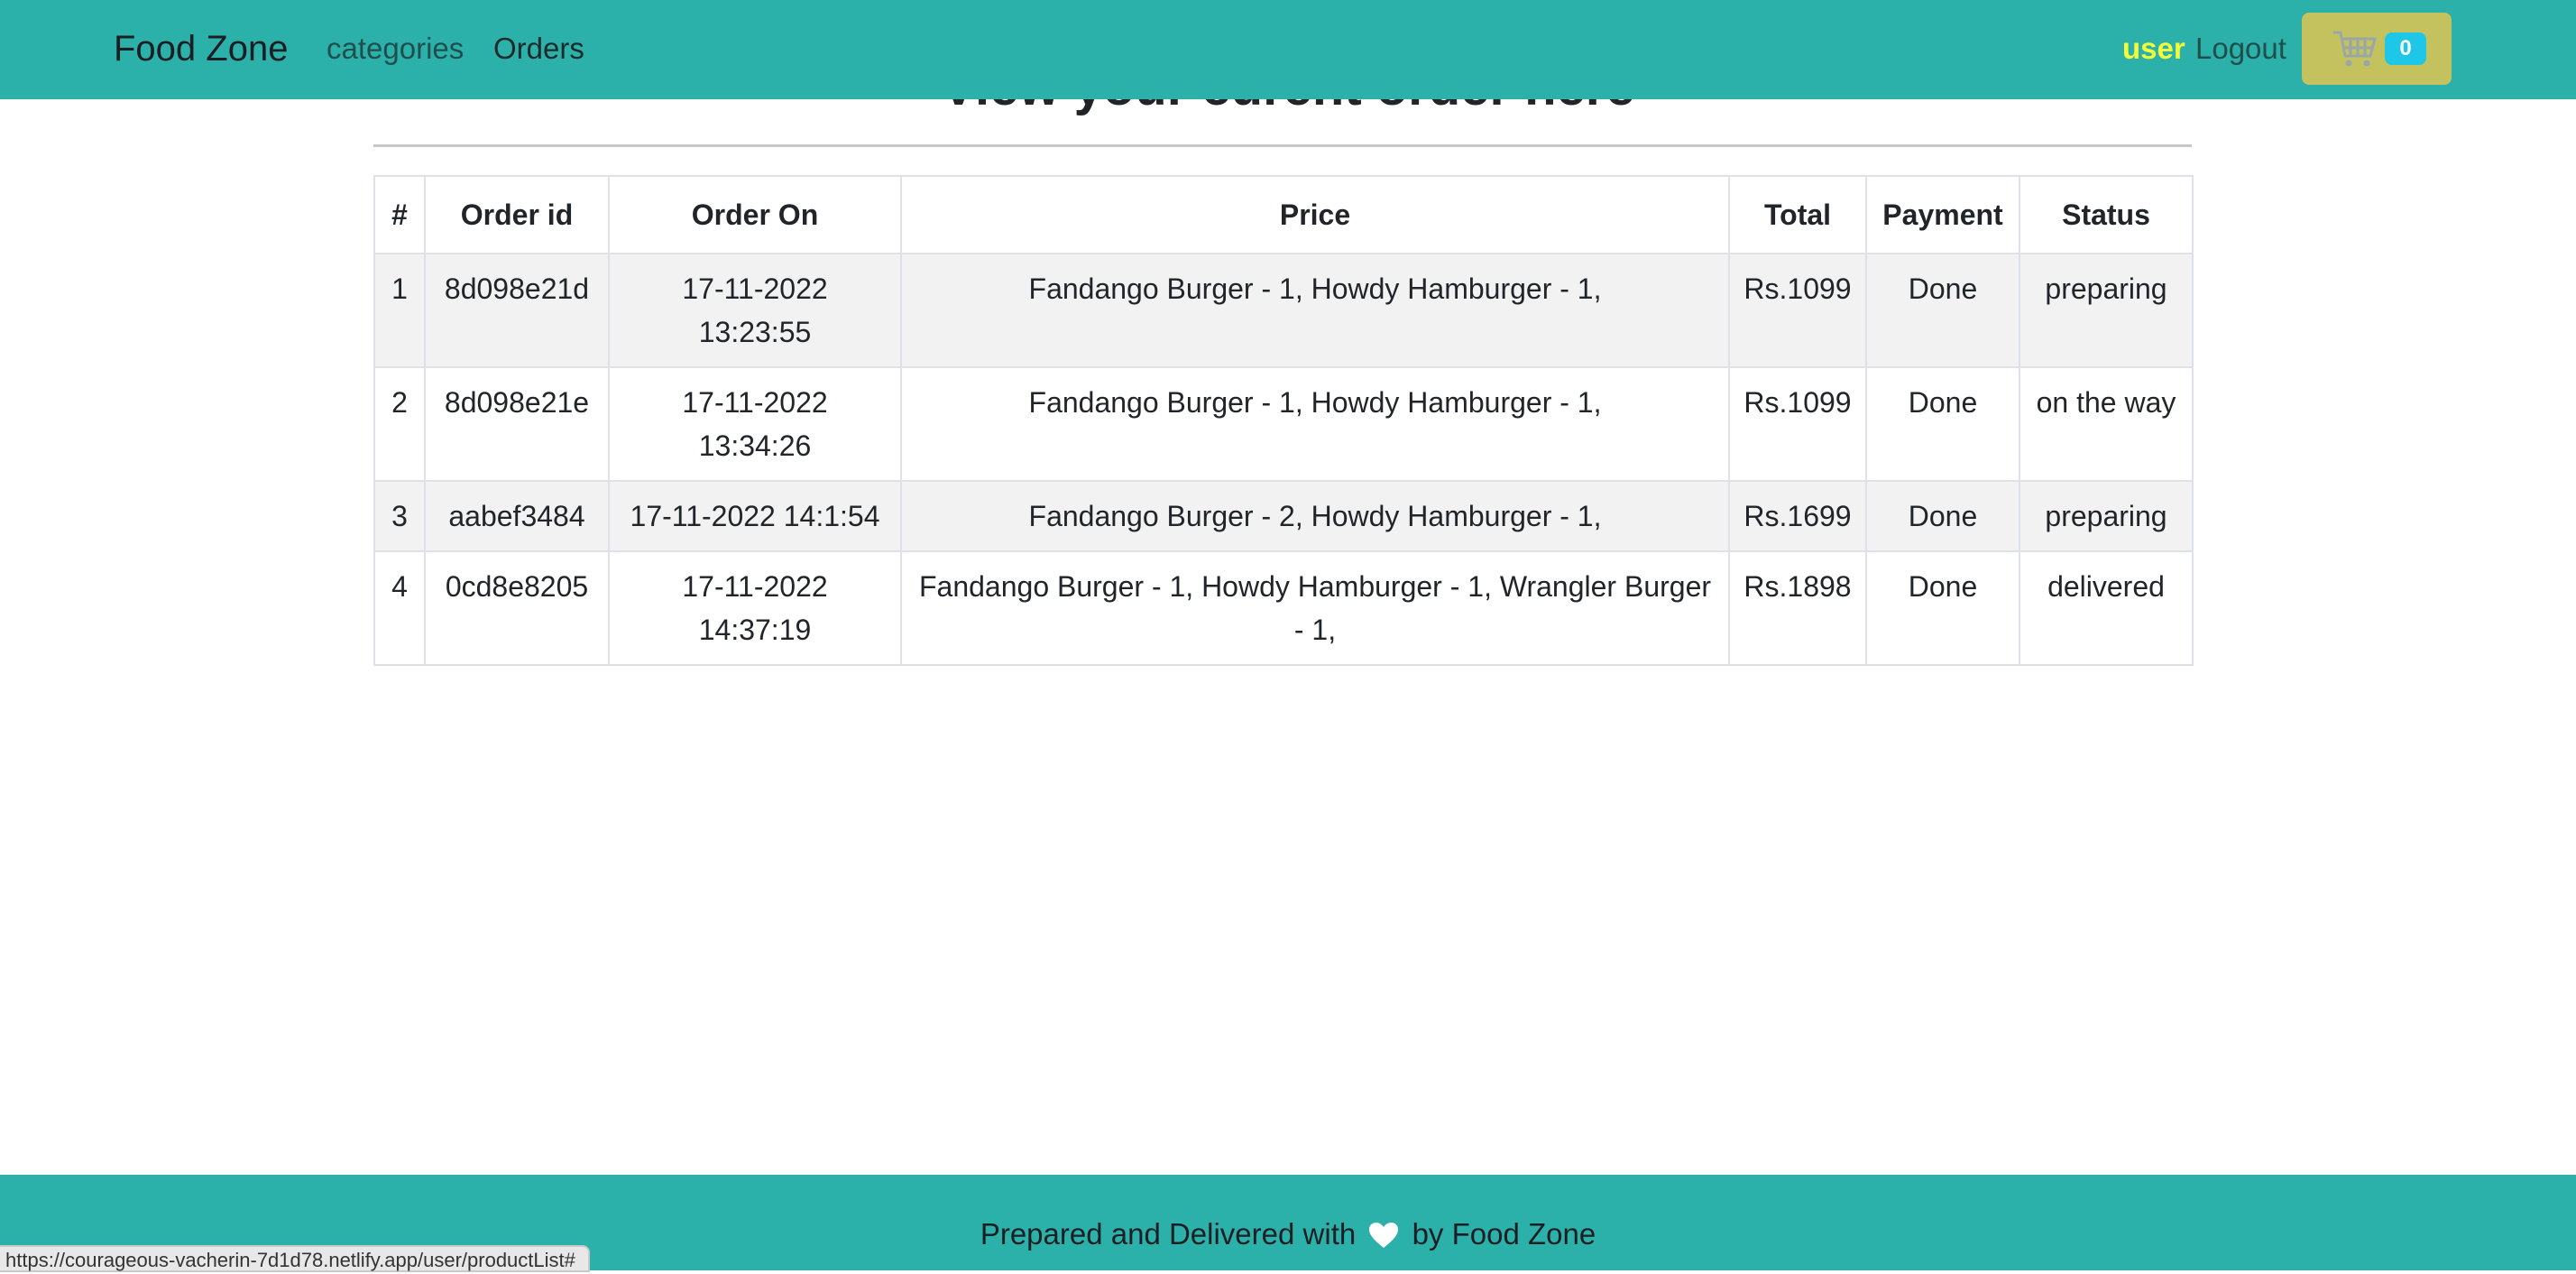  Describe the element at coordinates (2154, 49) in the screenshot. I see `username-link: user` at that location.